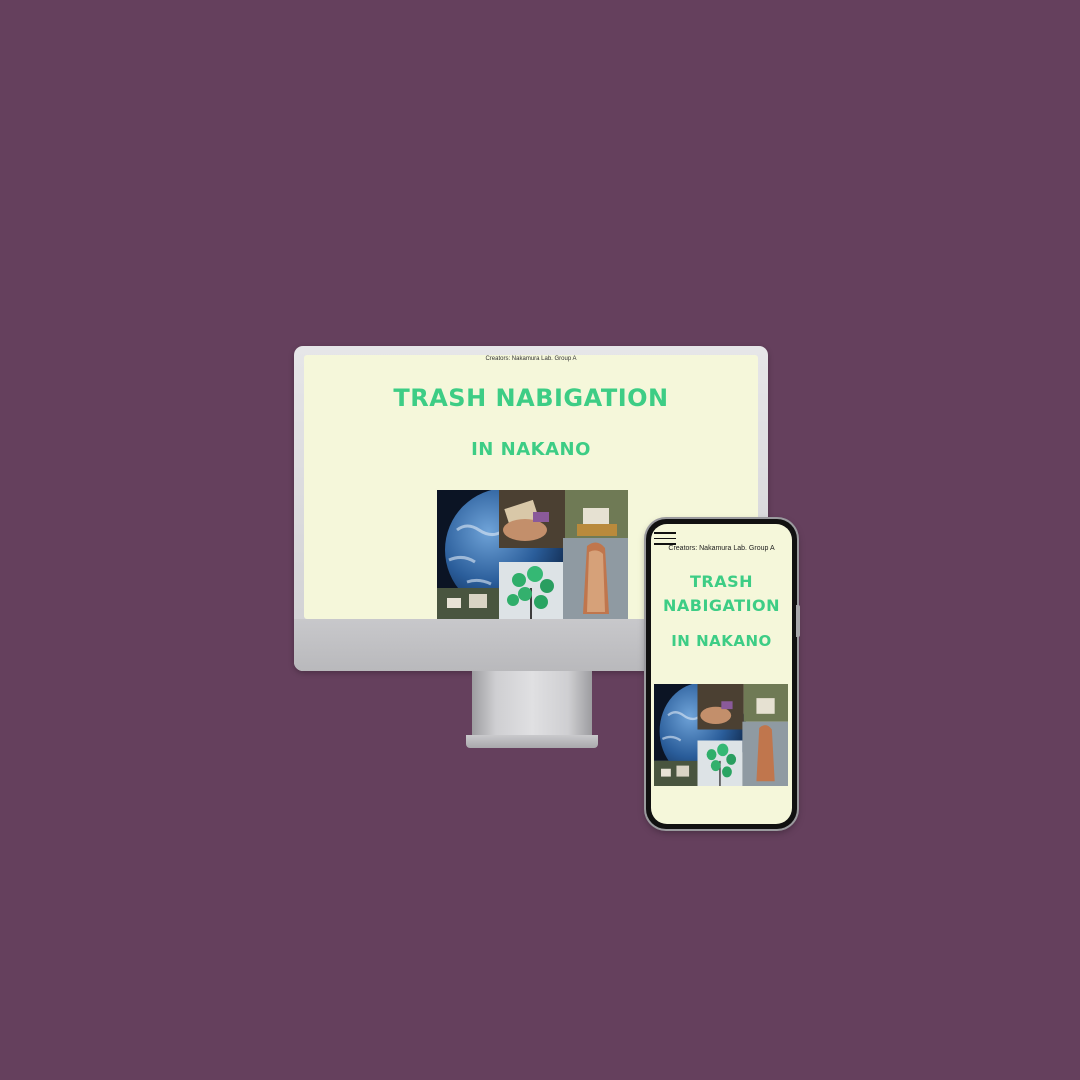 The image size is (1080, 1080). What do you see at coordinates (721, 735) in the screenshot?
I see `mobile-hero-collage-image` at bounding box center [721, 735].